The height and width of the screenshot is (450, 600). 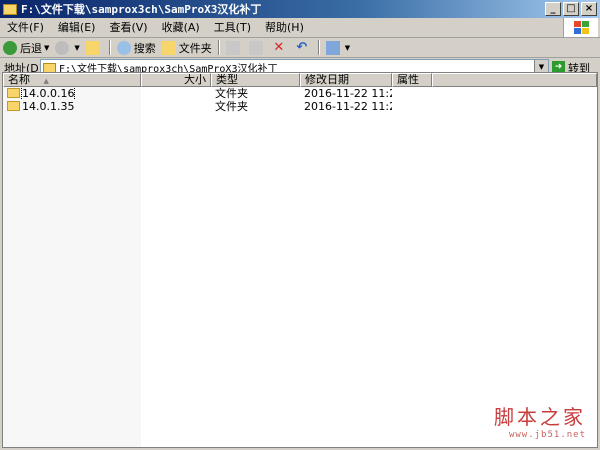 What do you see at coordinates (514, 80) in the screenshot?
I see `column-header-filler` at bounding box center [514, 80].